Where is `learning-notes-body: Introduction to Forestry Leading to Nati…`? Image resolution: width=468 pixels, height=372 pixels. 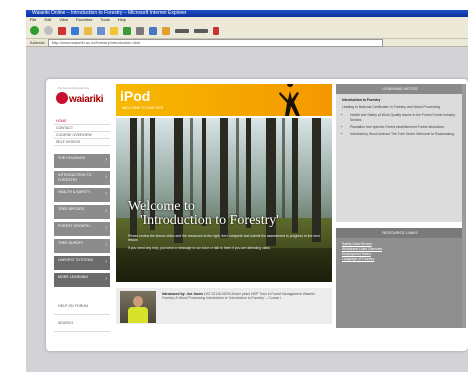 learning-notes-body: Introduction to Forestry Leading to Nati… is located at coordinates (400, 118).